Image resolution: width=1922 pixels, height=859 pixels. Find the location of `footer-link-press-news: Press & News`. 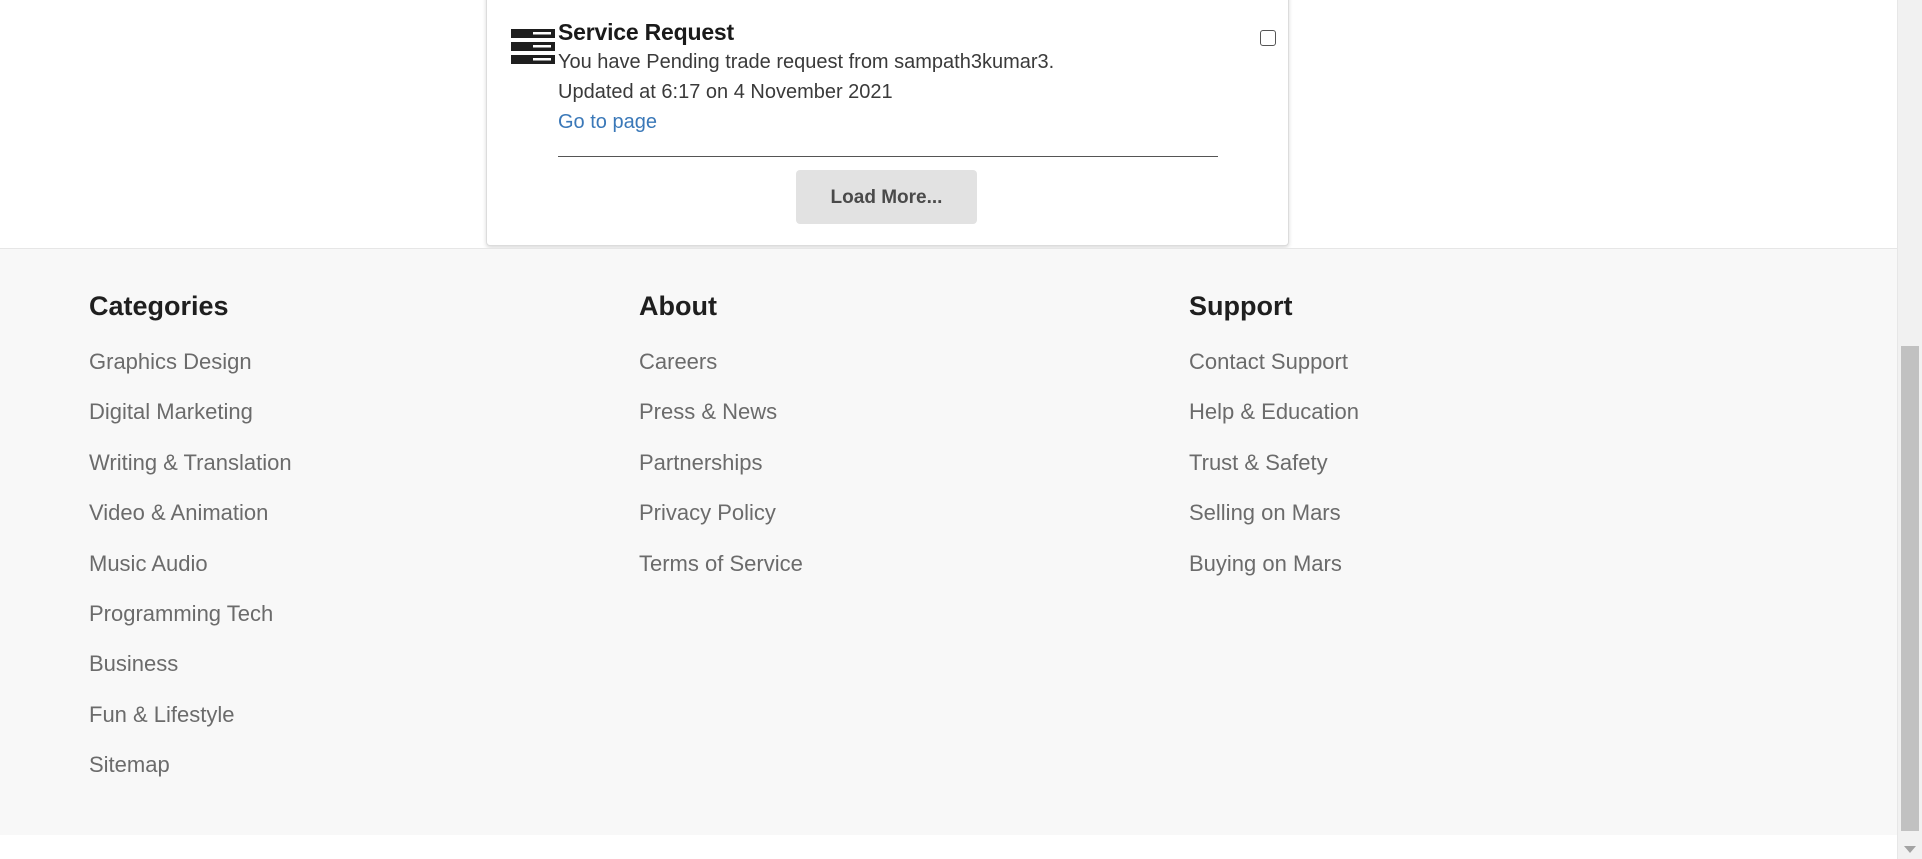

footer-link-press-news: Press & News is located at coordinates (721, 412).